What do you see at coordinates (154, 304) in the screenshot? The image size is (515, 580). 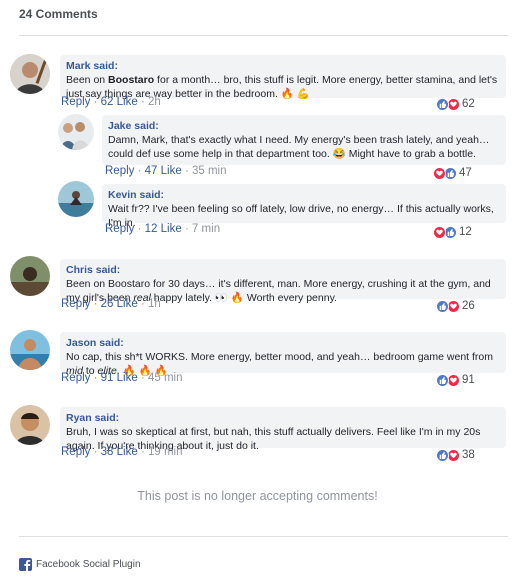 I see `comment-time: 1h` at bounding box center [154, 304].